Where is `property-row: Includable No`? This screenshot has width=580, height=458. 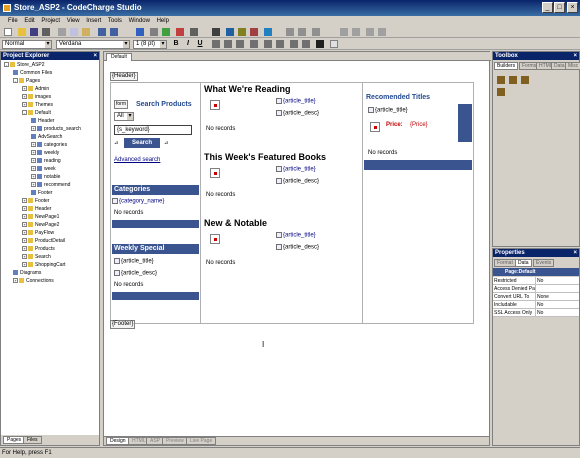
property-row: Includable No is located at coordinates (536, 305).